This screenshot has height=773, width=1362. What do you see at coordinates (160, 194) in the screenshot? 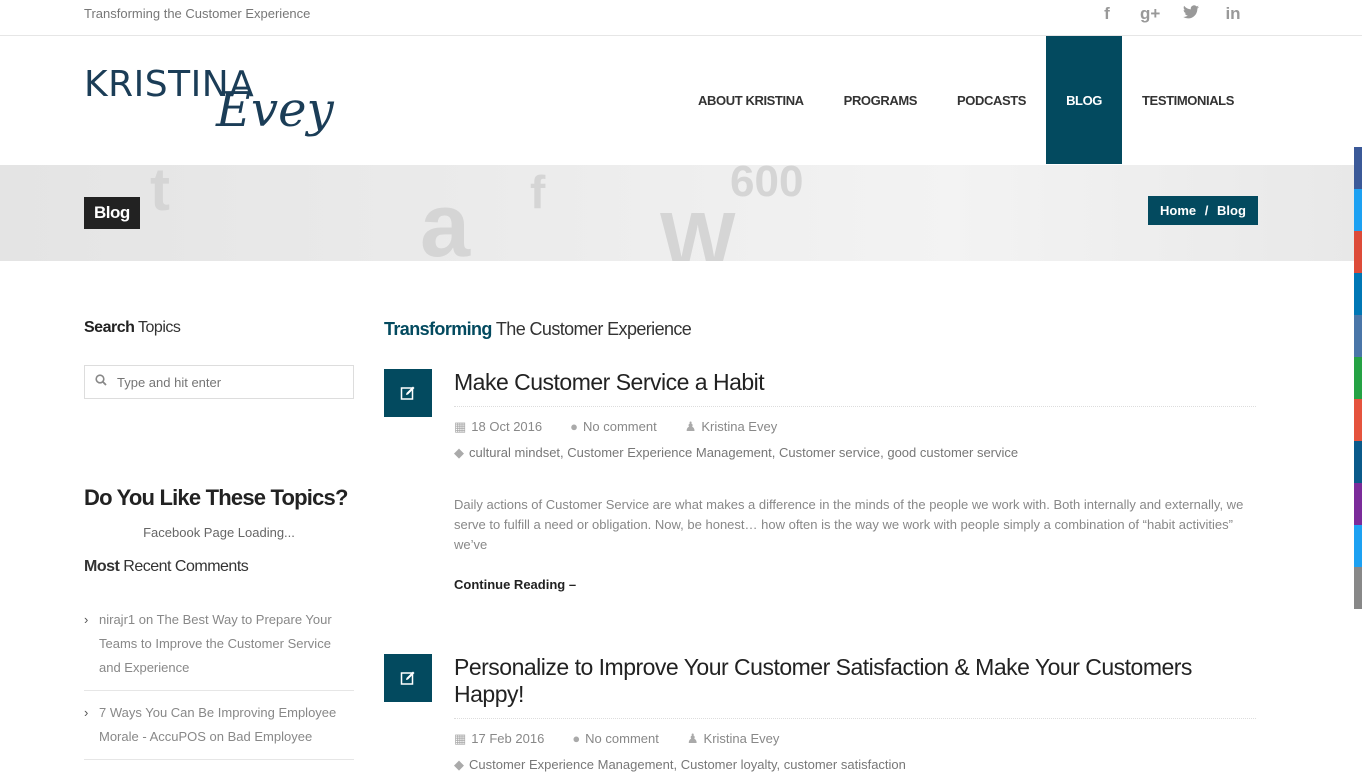
I see `banner-background-glyph: t` at bounding box center [160, 194].